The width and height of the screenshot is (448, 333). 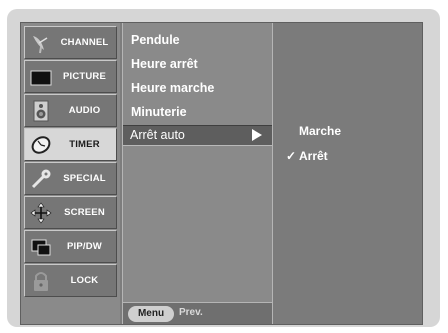 What do you see at coordinates (84, 212) in the screenshot?
I see `sidebar-item-label: SCREEN` at bounding box center [84, 212].